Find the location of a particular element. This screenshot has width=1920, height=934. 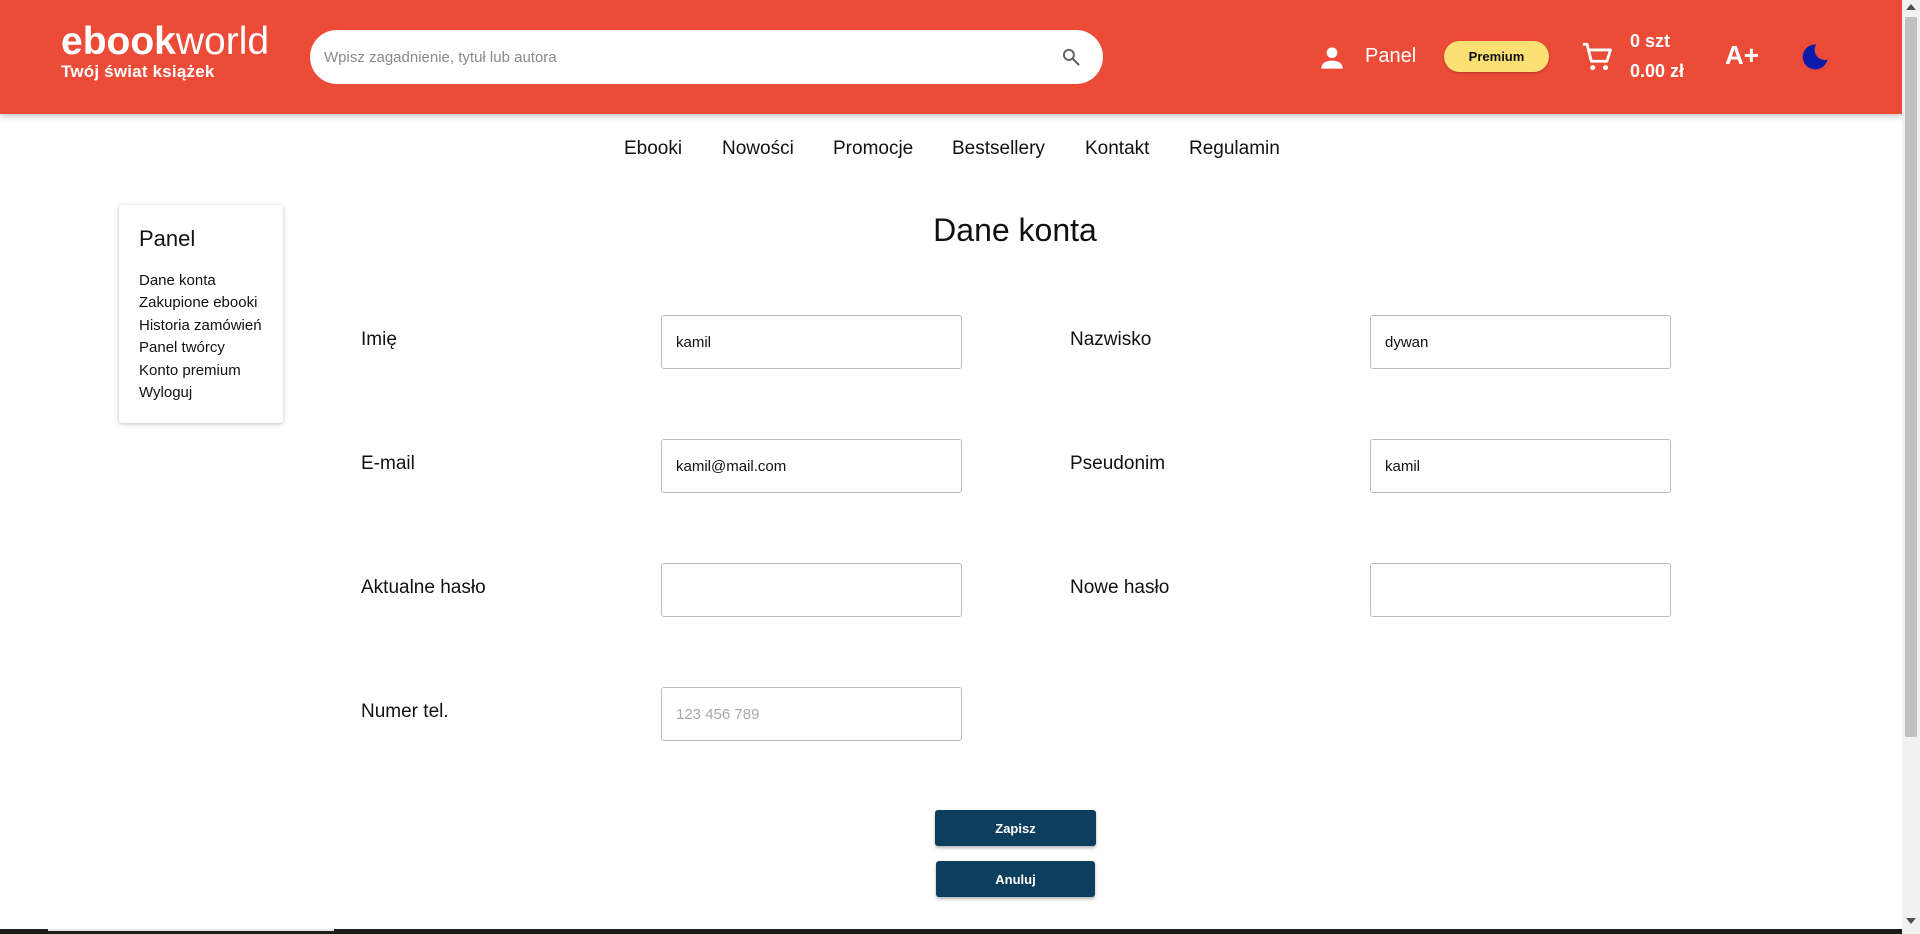

scroll-up-arrow-icon is located at coordinates (1911, 7).